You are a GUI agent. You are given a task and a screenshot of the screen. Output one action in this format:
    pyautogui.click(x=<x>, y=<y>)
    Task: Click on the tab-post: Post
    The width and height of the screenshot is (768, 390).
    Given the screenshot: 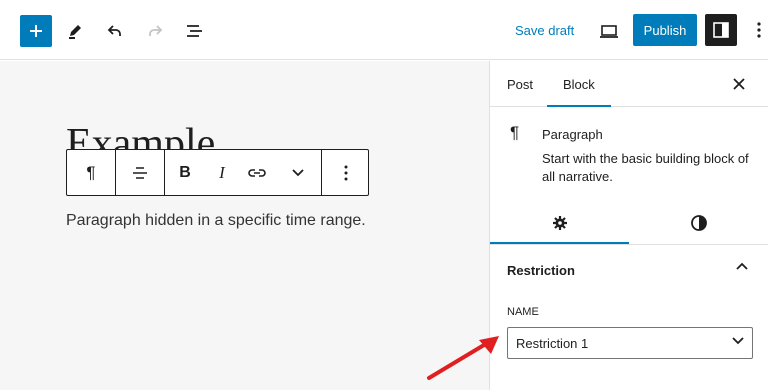 What is the action you would take?
    pyautogui.click(x=520, y=84)
    